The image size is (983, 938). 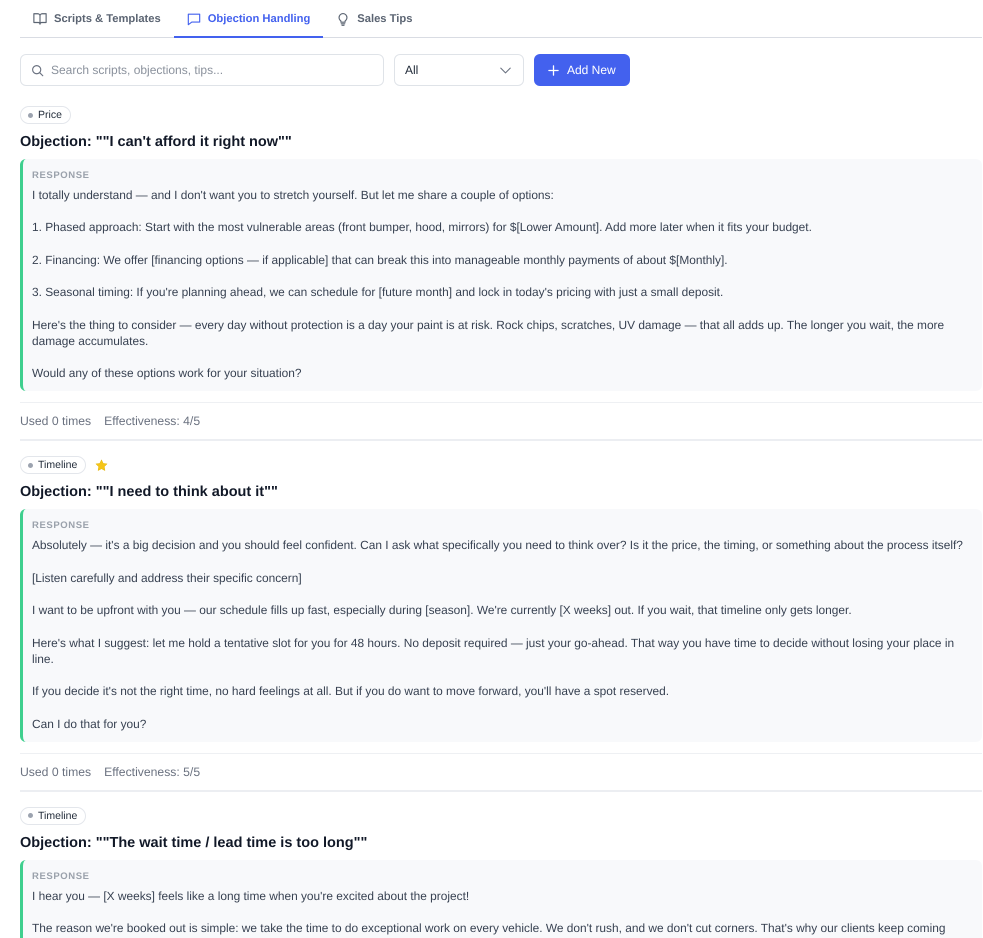 I want to click on objection-title: Objection: ""I need to think about it"", so click(x=149, y=492).